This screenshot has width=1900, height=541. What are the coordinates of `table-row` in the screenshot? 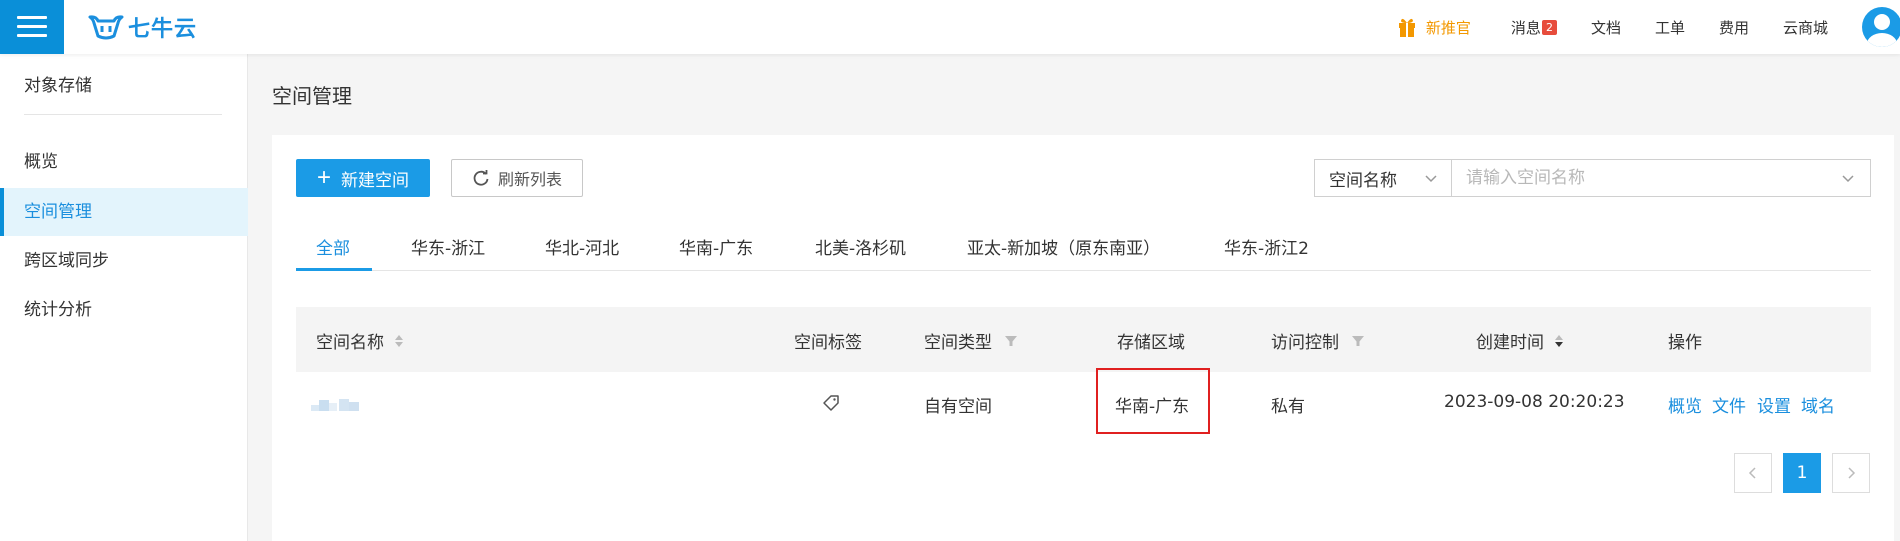 It's located at (1083, 402).